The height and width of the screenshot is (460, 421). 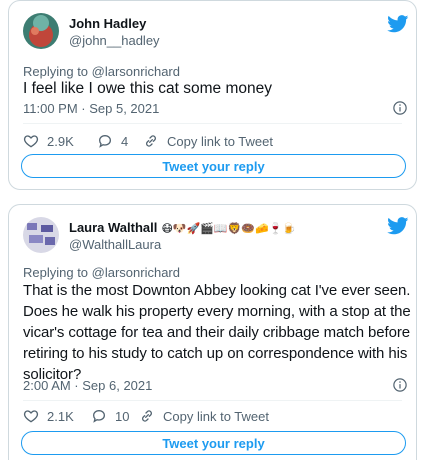 I want to click on author-name: John Hadley, so click(x=107, y=23).